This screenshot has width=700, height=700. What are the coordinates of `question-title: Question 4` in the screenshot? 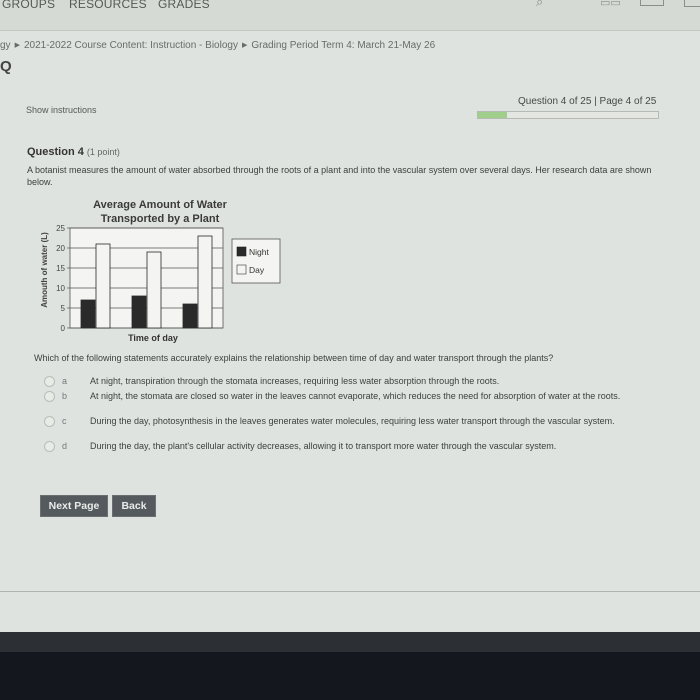 It's located at (55, 152).